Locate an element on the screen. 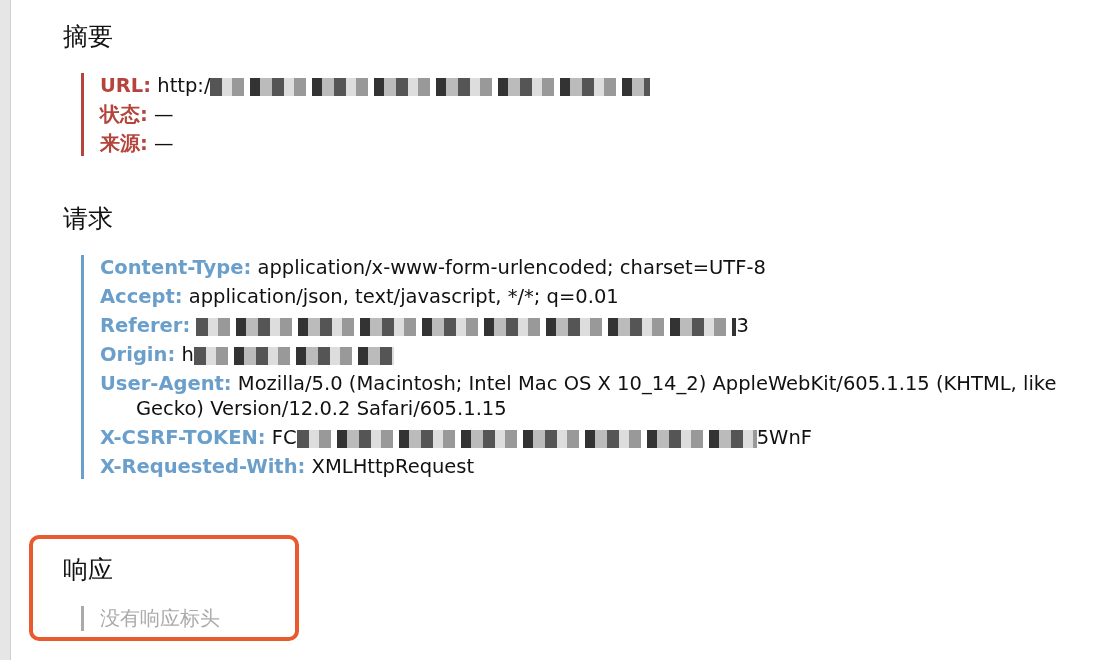  header-line: Origin: h is located at coordinates (587, 354).